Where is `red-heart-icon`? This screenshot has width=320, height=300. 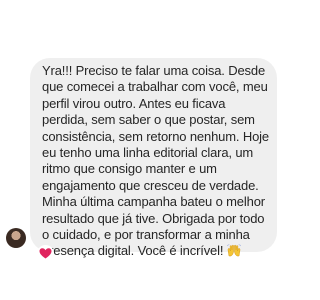
red-heart-icon is located at coordinates (45, 253).